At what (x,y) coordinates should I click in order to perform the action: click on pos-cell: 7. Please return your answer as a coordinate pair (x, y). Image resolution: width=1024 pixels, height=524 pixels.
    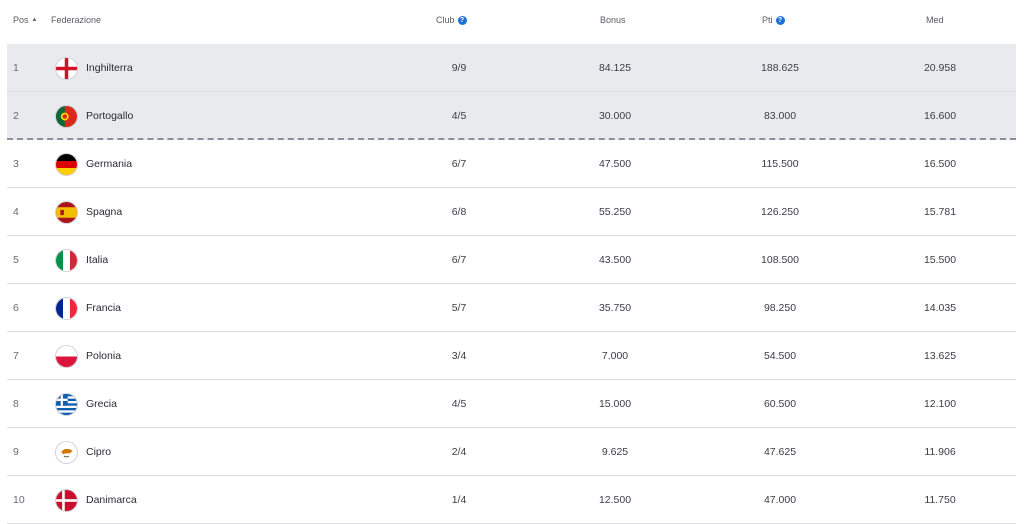
    Looking at the image, I should click on (16, 356).